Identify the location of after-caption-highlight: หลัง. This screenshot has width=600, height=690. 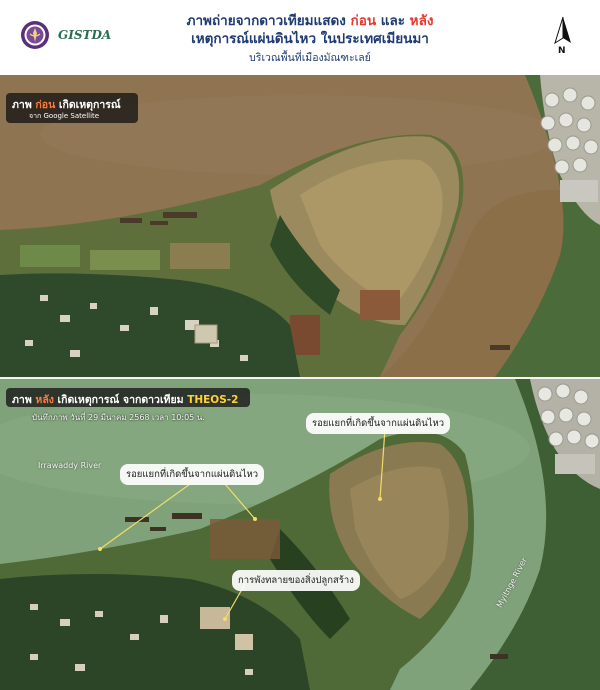
(44, 400).